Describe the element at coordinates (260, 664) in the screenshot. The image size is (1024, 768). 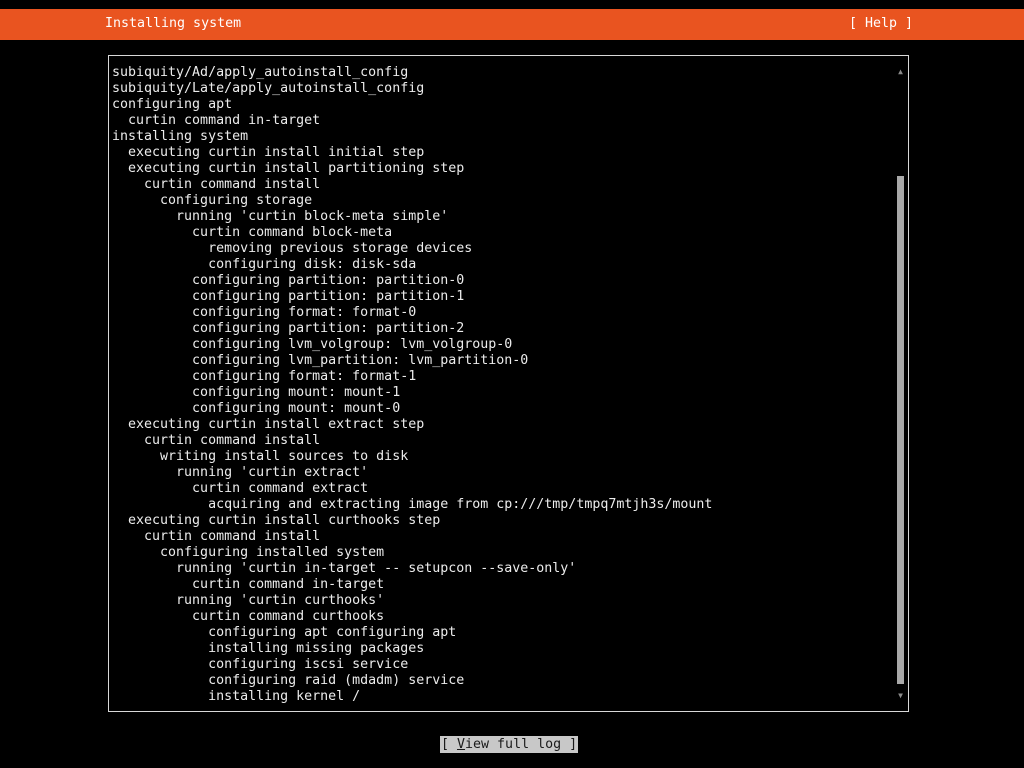
I see `log-line: configuring iscsi service` at that location.